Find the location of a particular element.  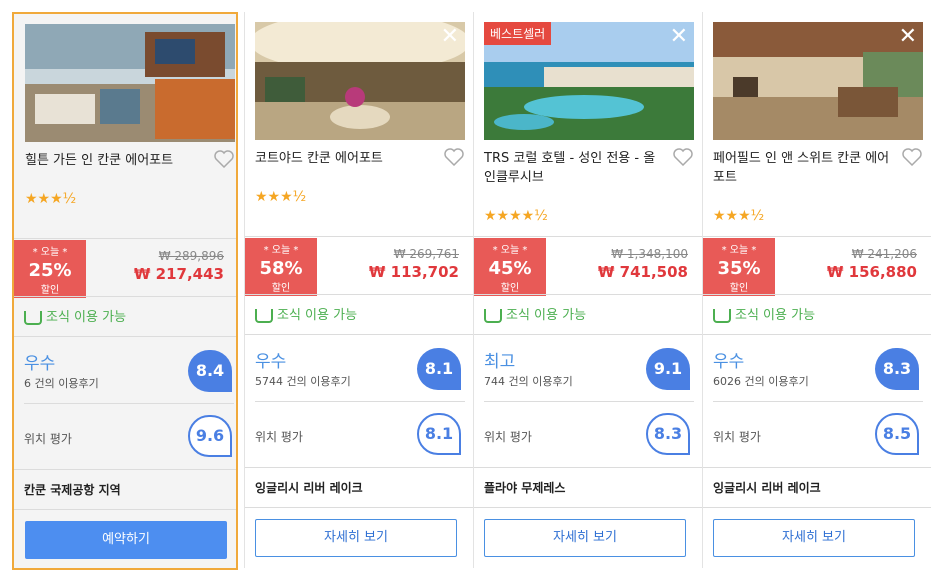

deal-percent: 35% is located at coordinates (739, 268).